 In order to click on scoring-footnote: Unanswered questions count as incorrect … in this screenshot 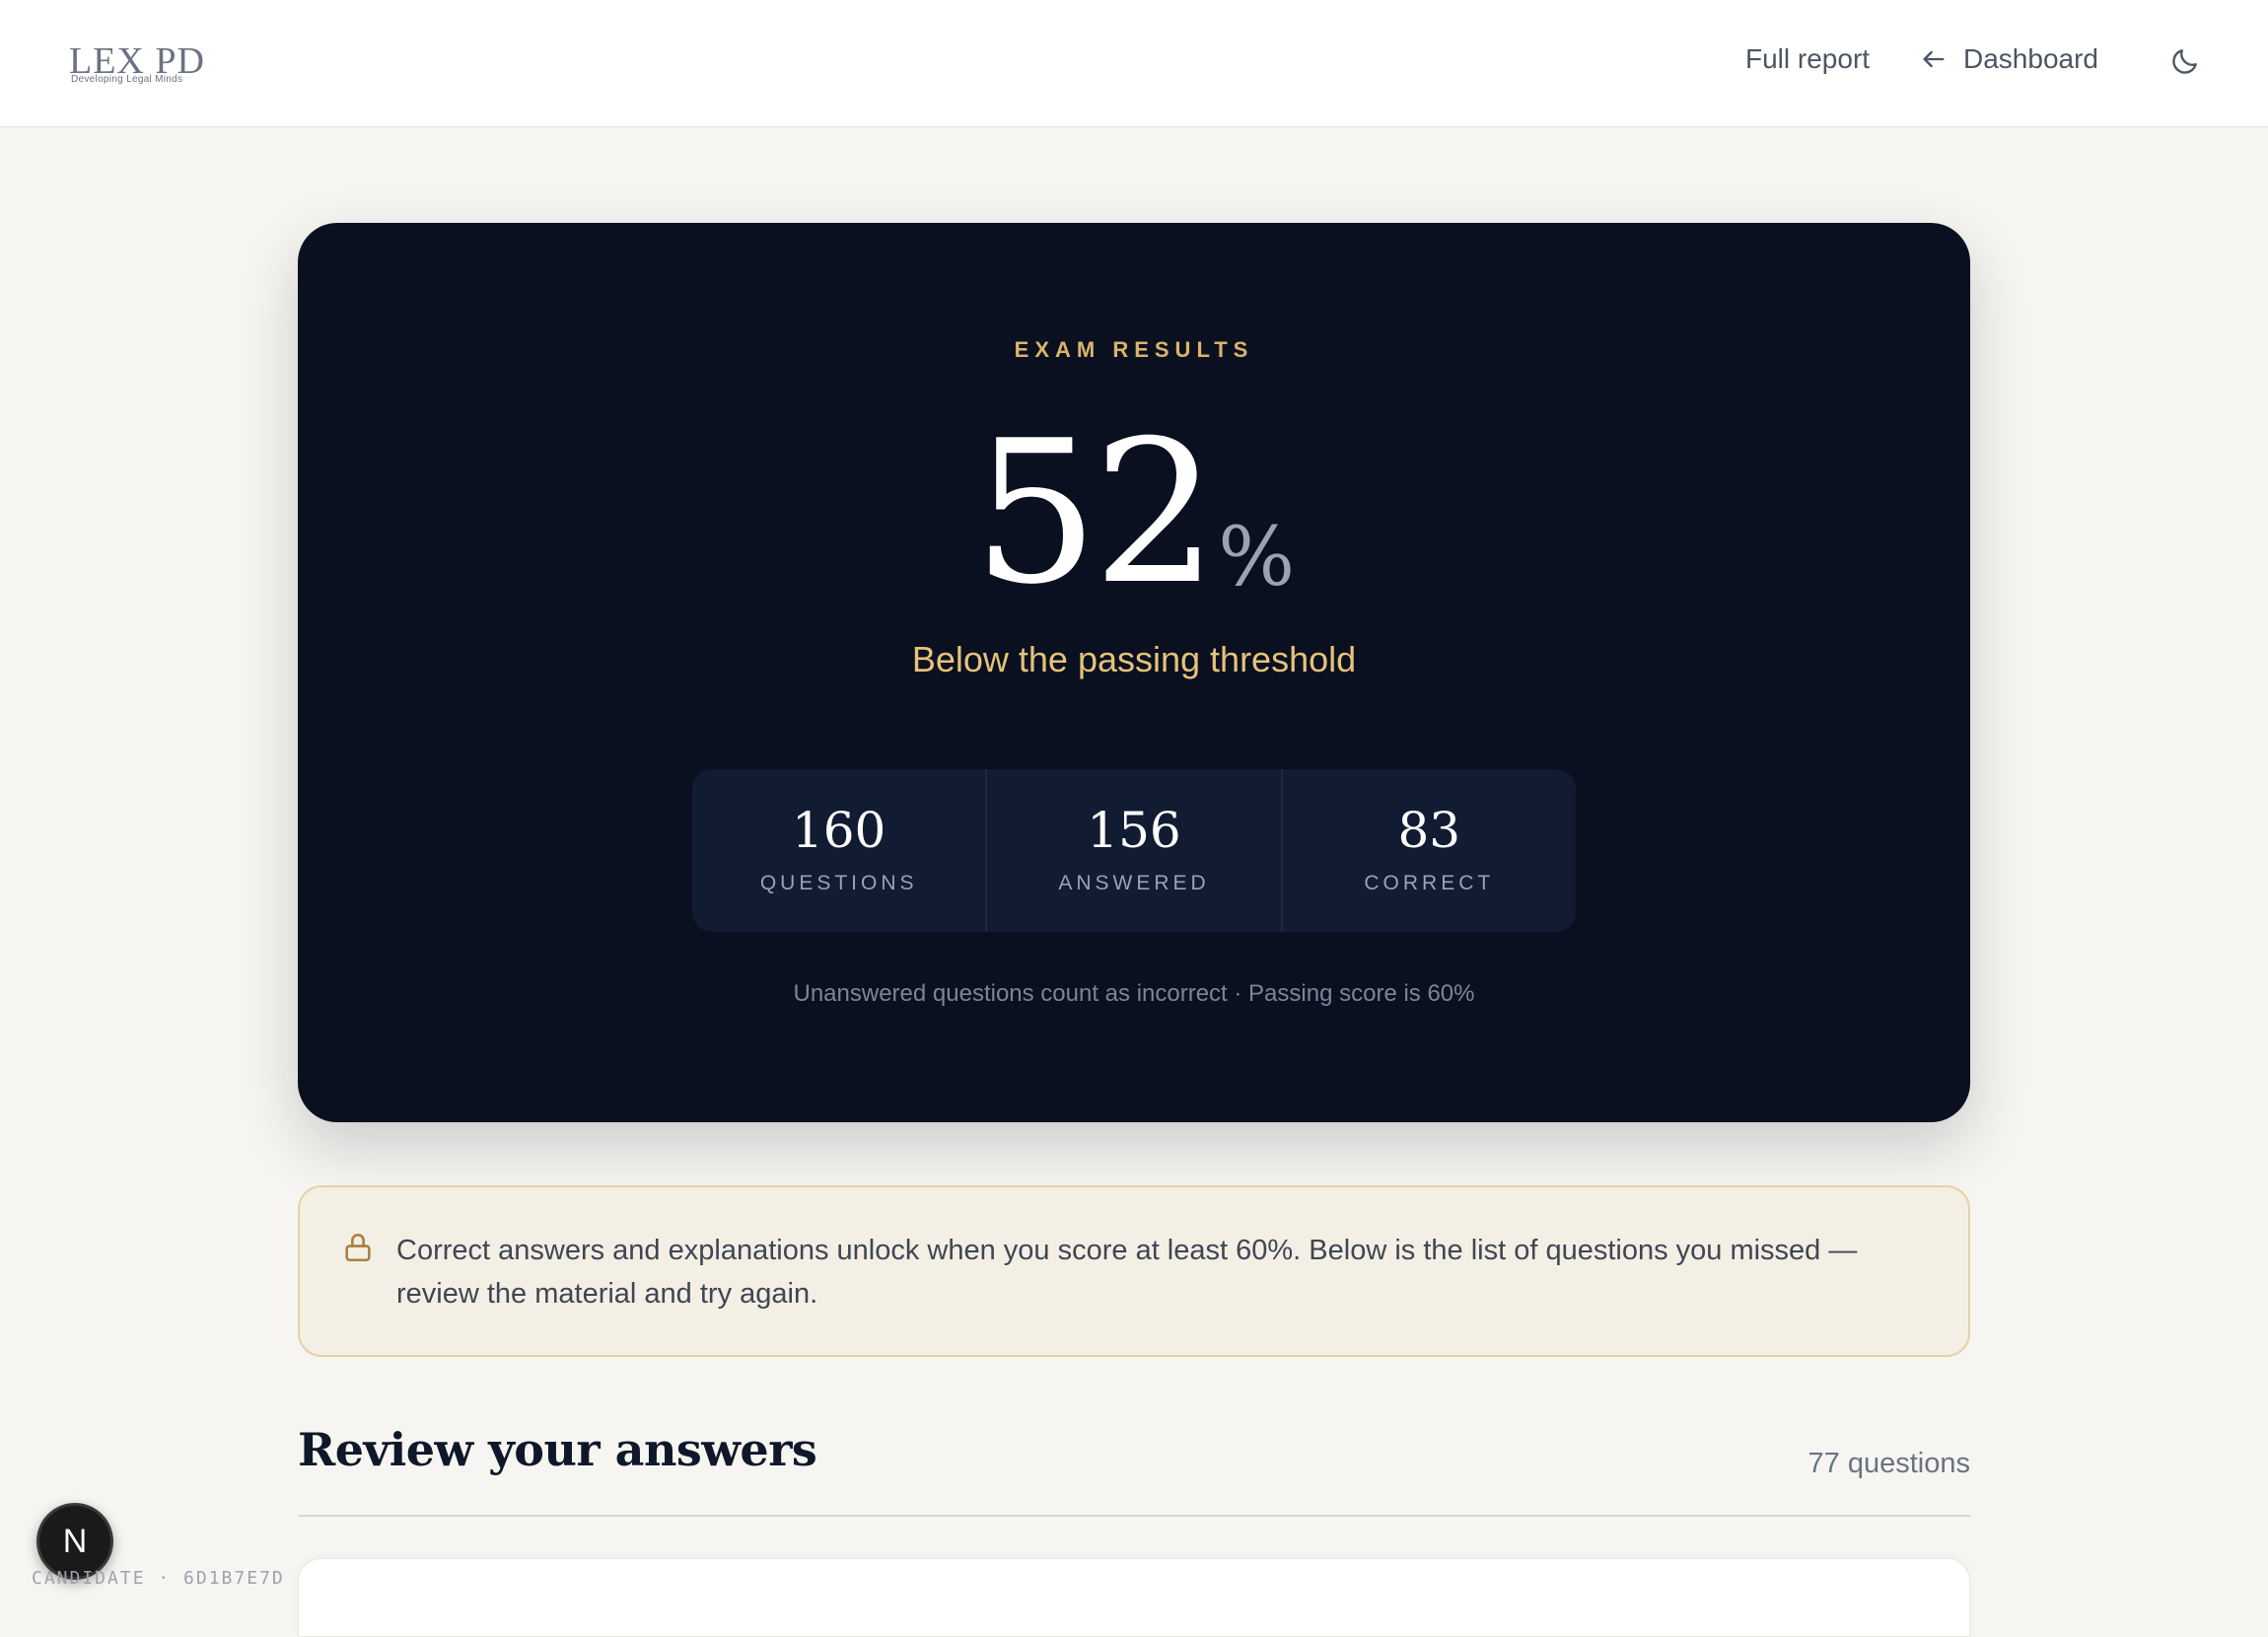, I will do `click(1134, 993)`.